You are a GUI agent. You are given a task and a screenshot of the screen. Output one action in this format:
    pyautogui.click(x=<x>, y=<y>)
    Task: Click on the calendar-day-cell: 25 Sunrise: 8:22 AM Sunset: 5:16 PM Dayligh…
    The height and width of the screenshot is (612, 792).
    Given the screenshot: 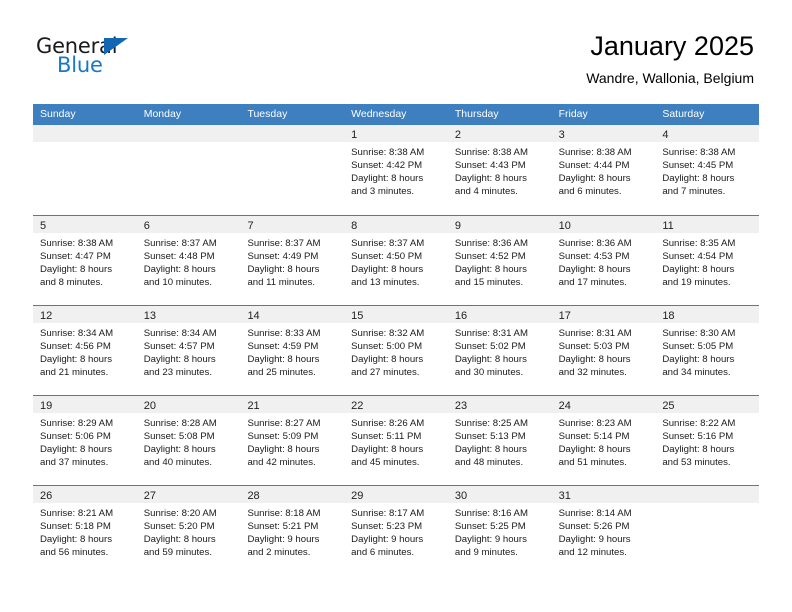 What is the action you would take?
    pyautogui.click(x=707, y=440)
    